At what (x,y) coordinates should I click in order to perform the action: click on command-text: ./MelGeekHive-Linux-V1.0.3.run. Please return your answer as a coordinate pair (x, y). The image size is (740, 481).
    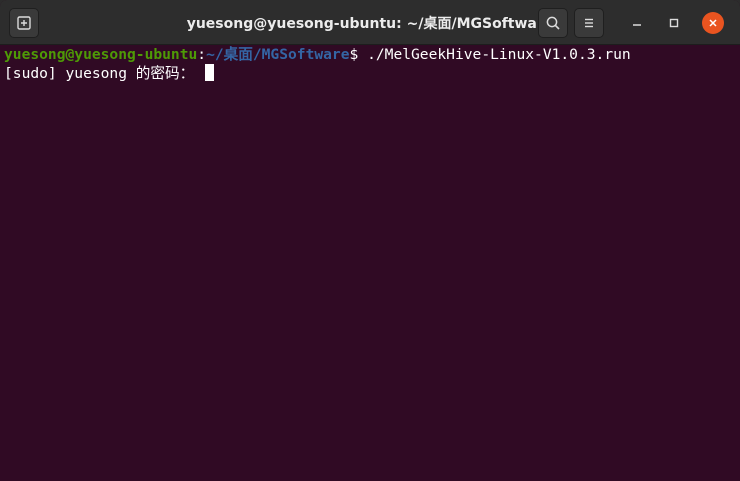
    Looking at the image, I should click on (499, 54).